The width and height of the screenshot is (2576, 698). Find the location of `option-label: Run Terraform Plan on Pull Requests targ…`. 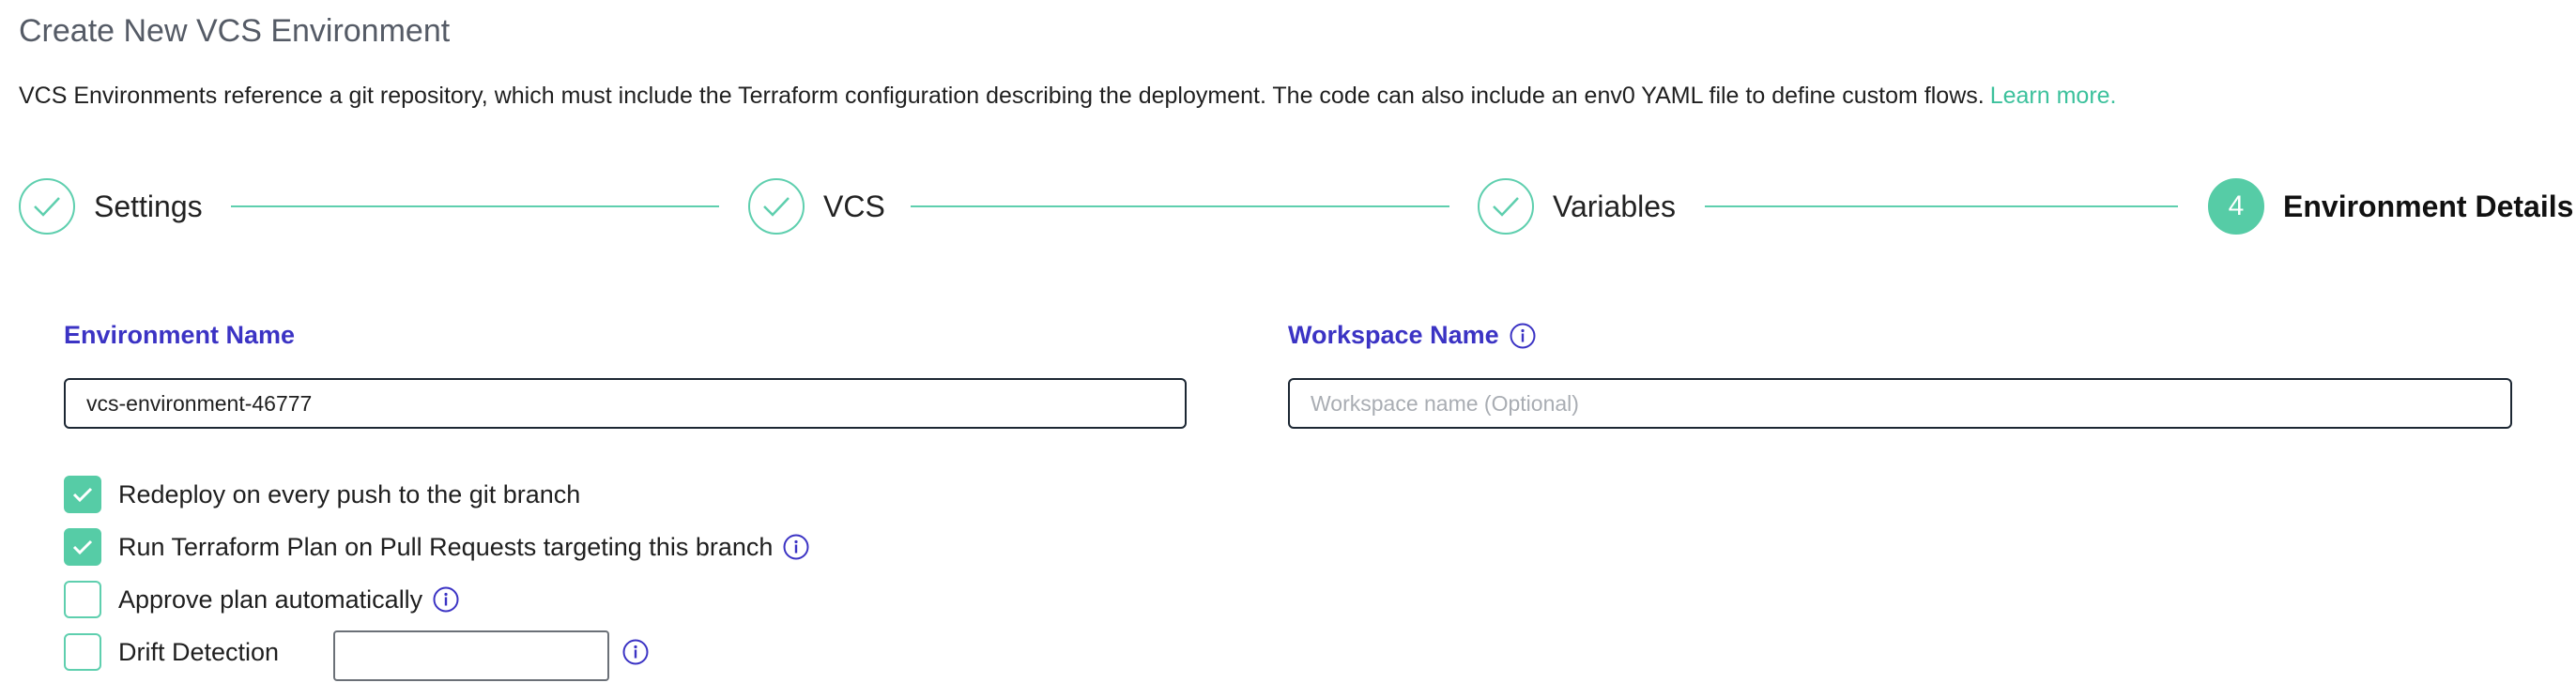

option-label: Run Terraform Plan on Pull Requests targ… is located at coordinates (446, 546).